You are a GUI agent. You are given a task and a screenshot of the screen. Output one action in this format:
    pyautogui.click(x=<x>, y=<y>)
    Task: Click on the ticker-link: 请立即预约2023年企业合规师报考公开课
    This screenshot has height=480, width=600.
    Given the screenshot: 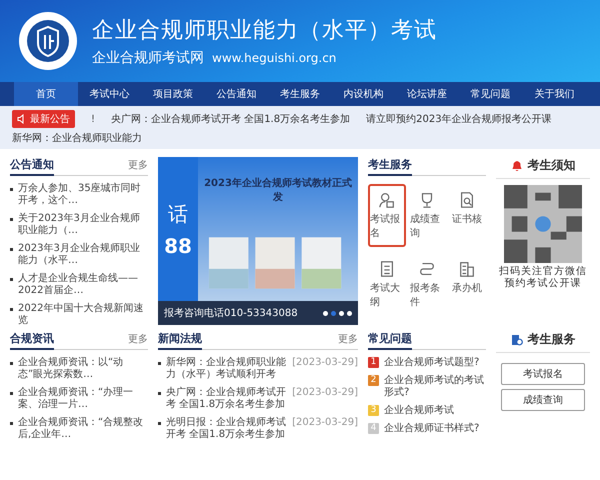 What is the action you would take?
    pyautogui.click(x=459, y=119)
    